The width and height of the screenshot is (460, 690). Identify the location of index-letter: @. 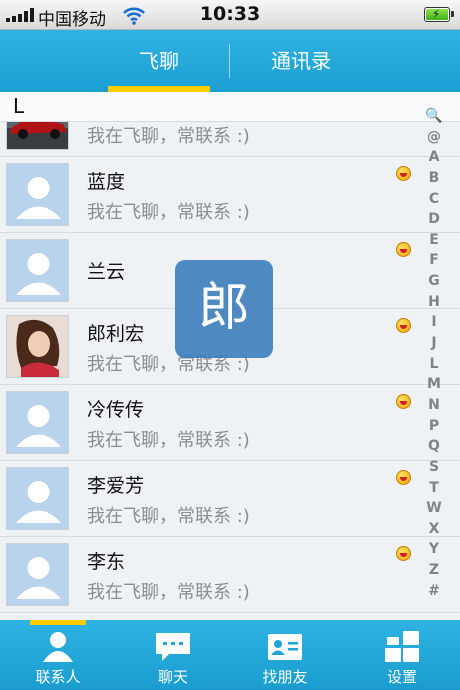
(434, 137).